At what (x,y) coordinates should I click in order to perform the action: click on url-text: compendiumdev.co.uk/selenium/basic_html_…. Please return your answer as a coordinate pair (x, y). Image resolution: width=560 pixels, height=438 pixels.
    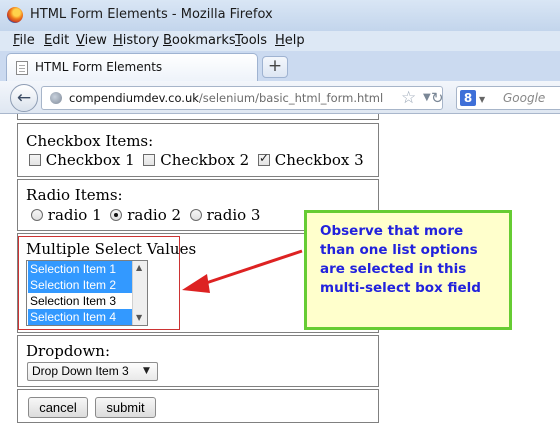
    Looking at the image, I should click on (226, 98).